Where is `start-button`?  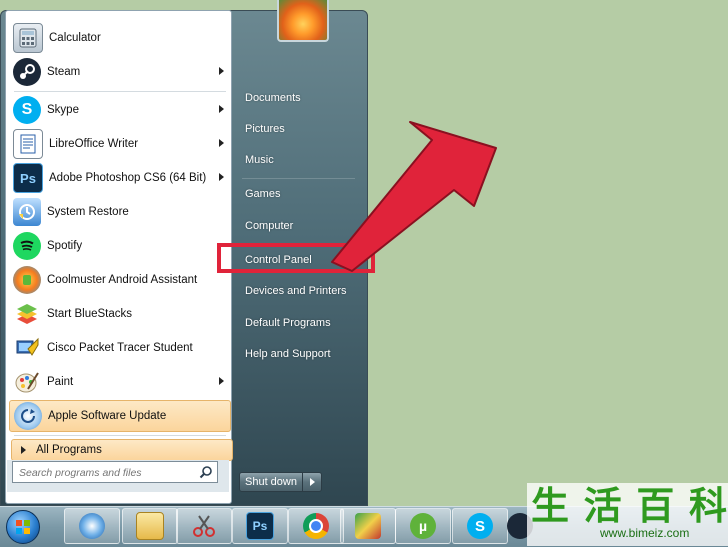
start-button is located at coordinates (23, 527).